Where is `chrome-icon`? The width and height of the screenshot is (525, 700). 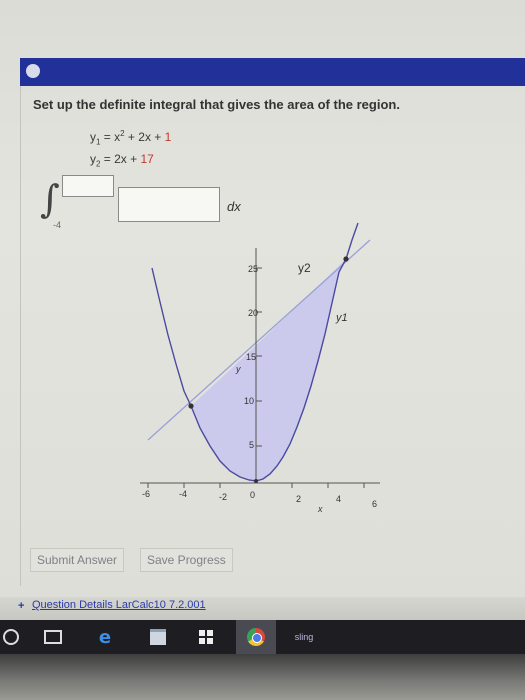 chrome-icon is located at coordinates (256, 637).